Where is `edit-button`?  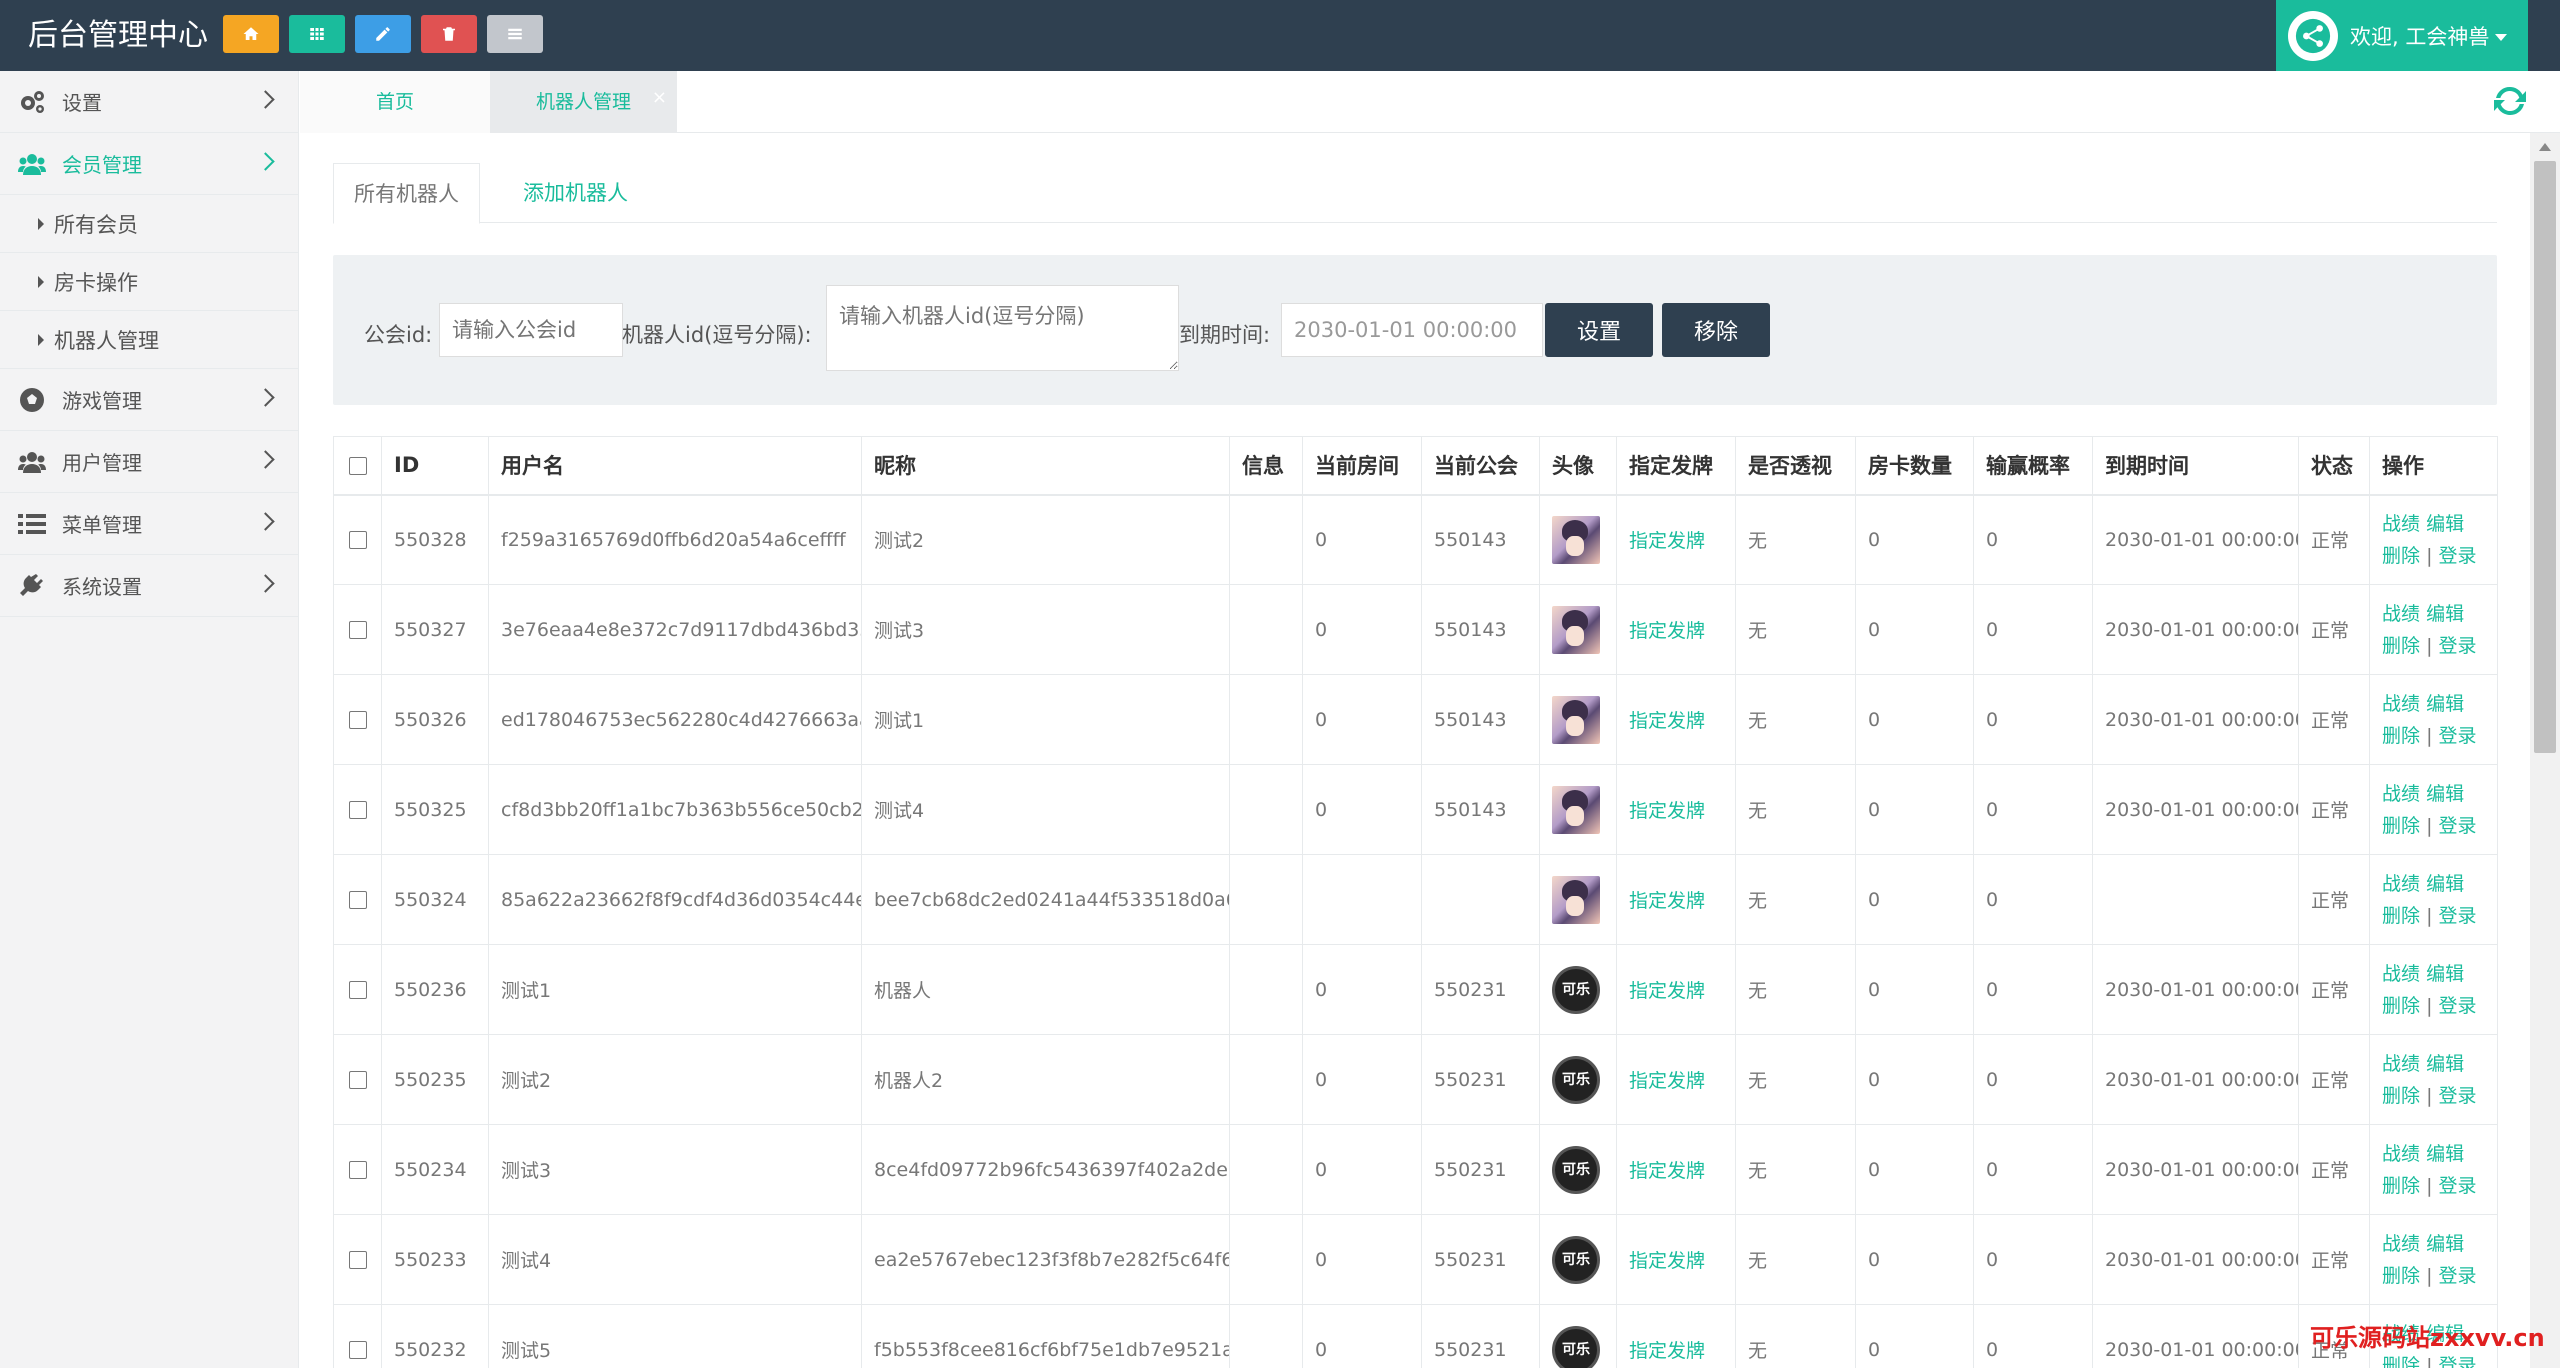 edit-button is located at coordinates (383, 34).